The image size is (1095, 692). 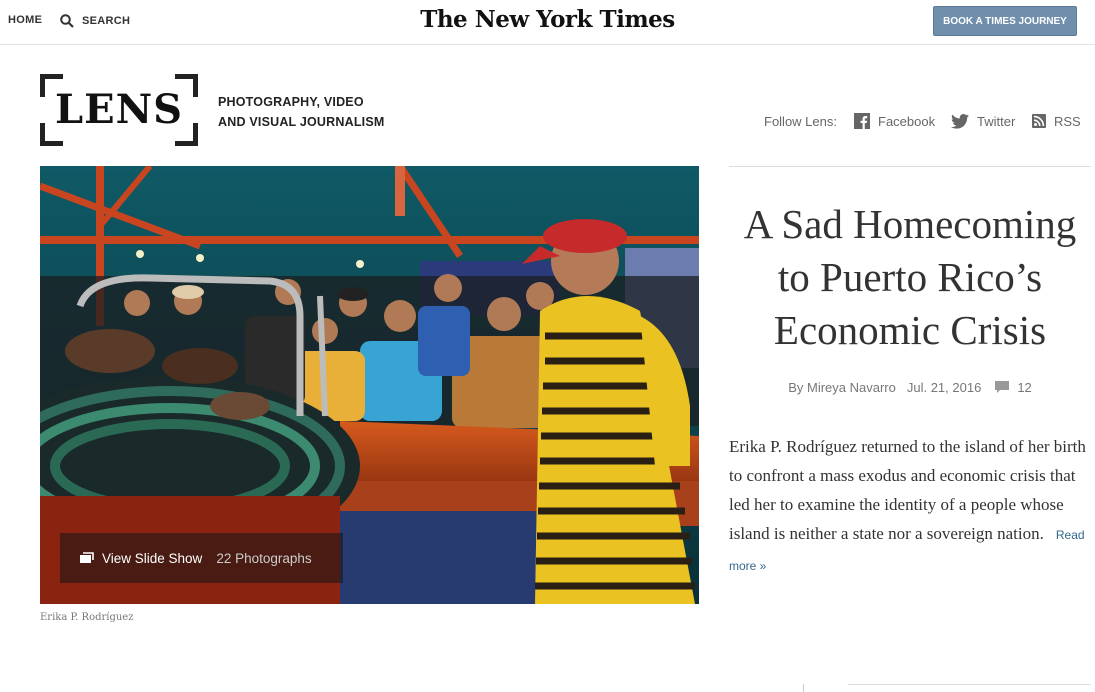 I want to click on lens-logo: LENS, so click(x=119, y=110).